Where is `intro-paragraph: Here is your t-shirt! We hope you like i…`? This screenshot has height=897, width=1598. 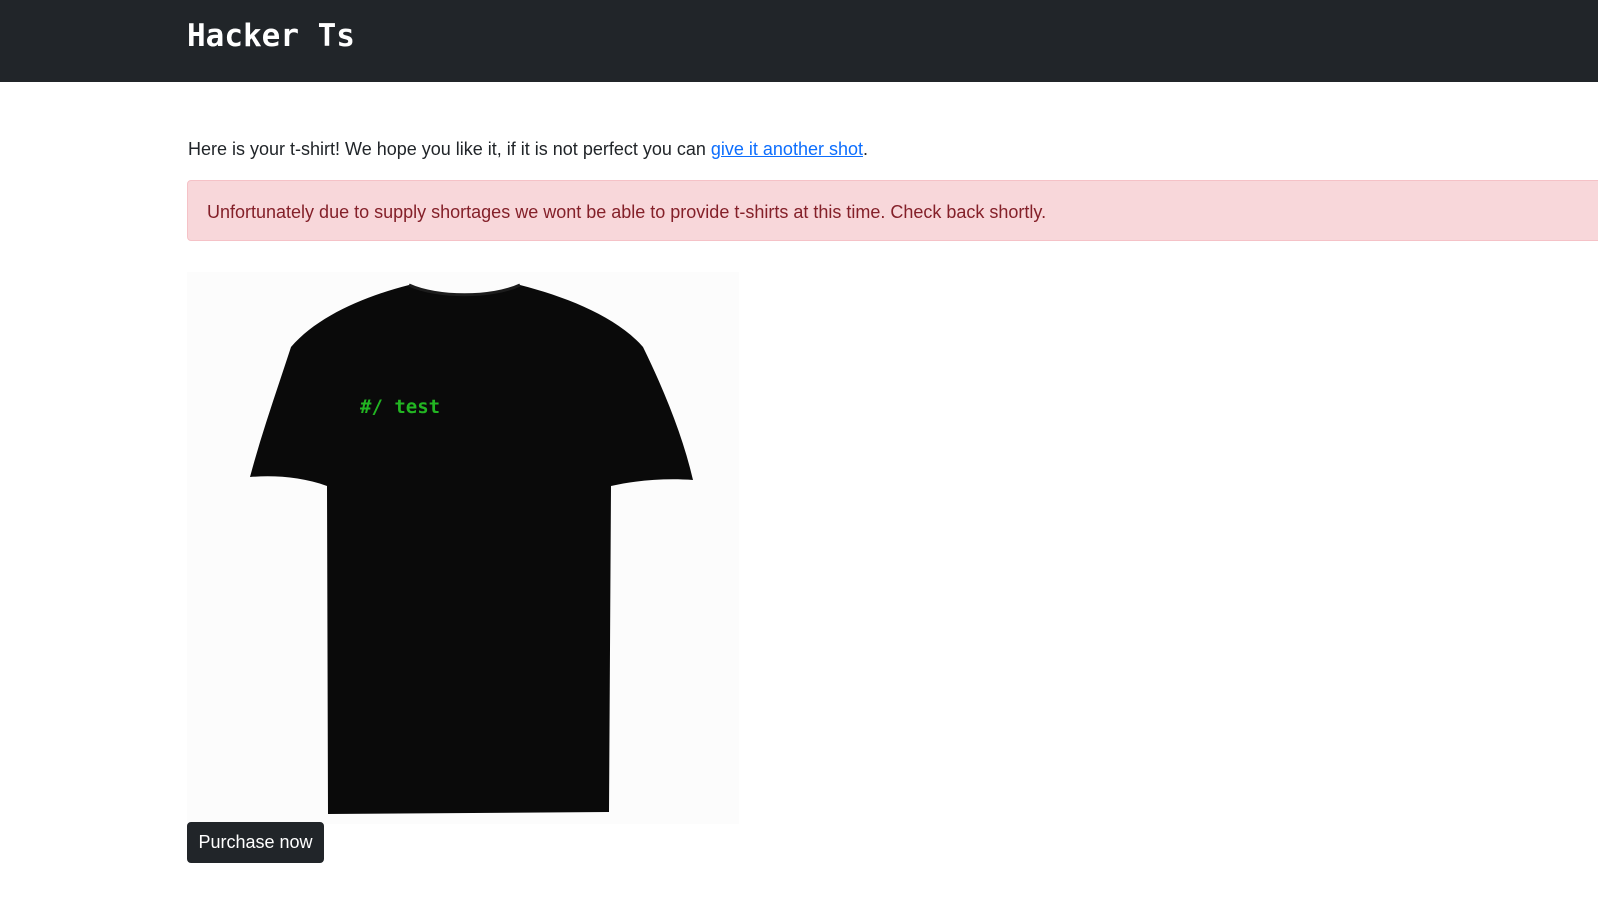 intro-paragraph: Here is your t-shirt! We hope you like i… is located at coordinates (528, 149).